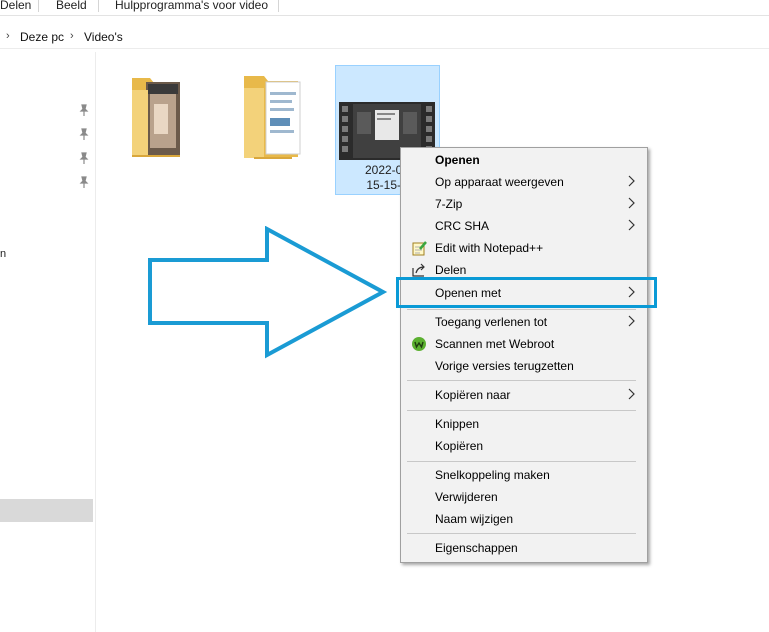  What do you see at coordinates (419, 248) in the screenshot?
I see `notepad-plus-plus-icon` at bounding box center [419, 248].